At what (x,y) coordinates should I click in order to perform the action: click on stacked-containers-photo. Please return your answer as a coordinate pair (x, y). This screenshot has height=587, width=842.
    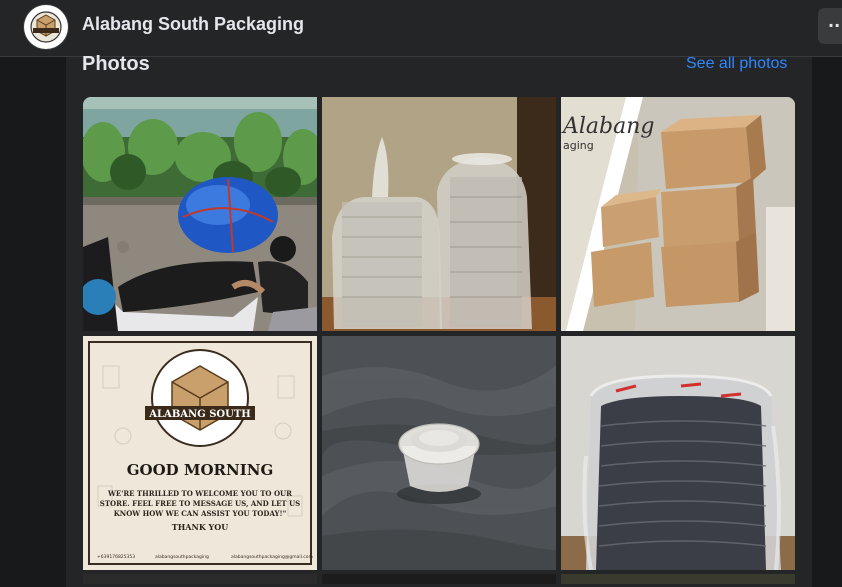
    Looking at the image, I should click on (678, 453).